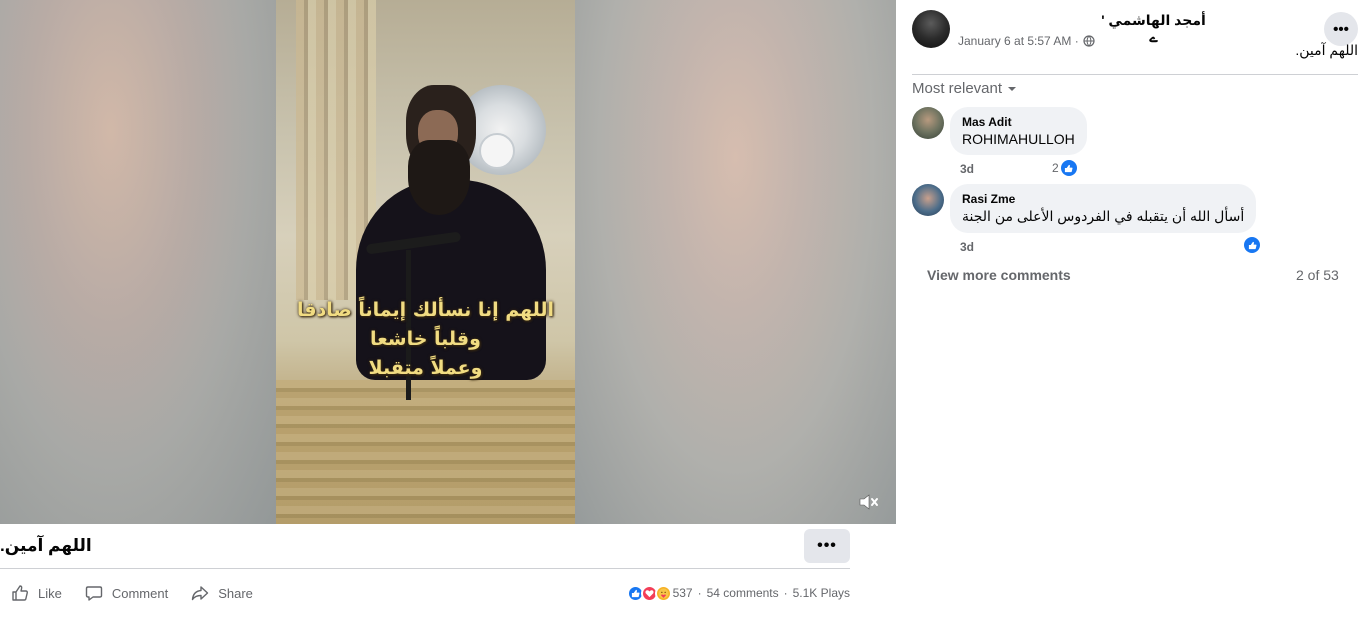  Describe the element at coordinates (36, 593) in the screenshot. I see `like-button: Like` at that location.